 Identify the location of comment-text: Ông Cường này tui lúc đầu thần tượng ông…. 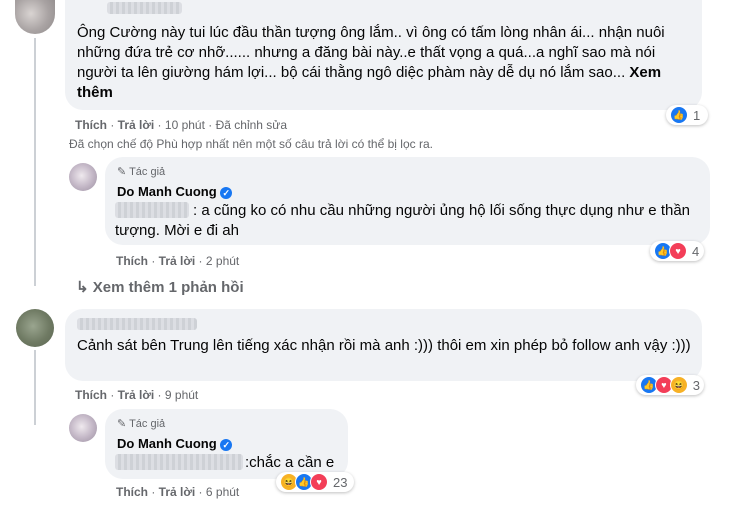
(371, 52).